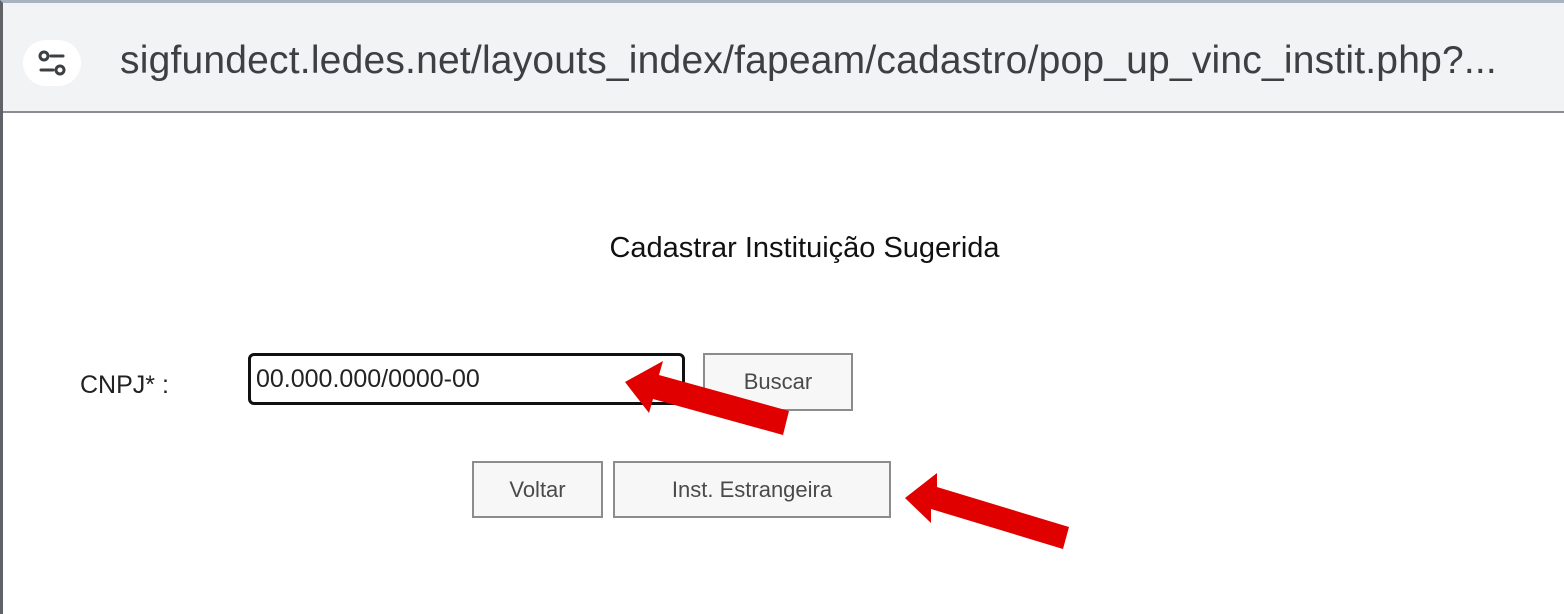  What do you see at coordinates (987, 511) in the screenshot?
I see `red-arrow-to-inst-estrangeira` at bounding box center [987, 511].